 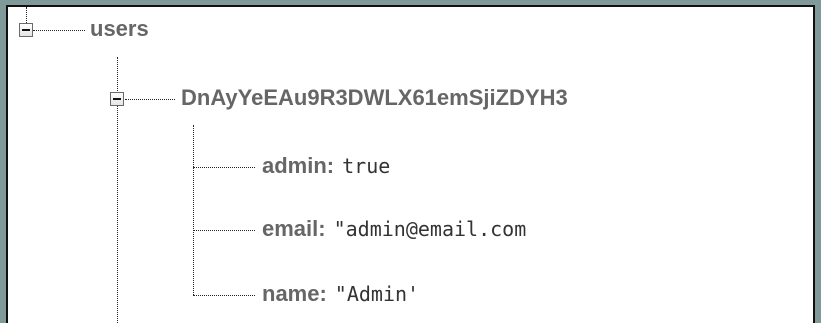 I want to click on tree-line-root, so click(x=59, y=30).